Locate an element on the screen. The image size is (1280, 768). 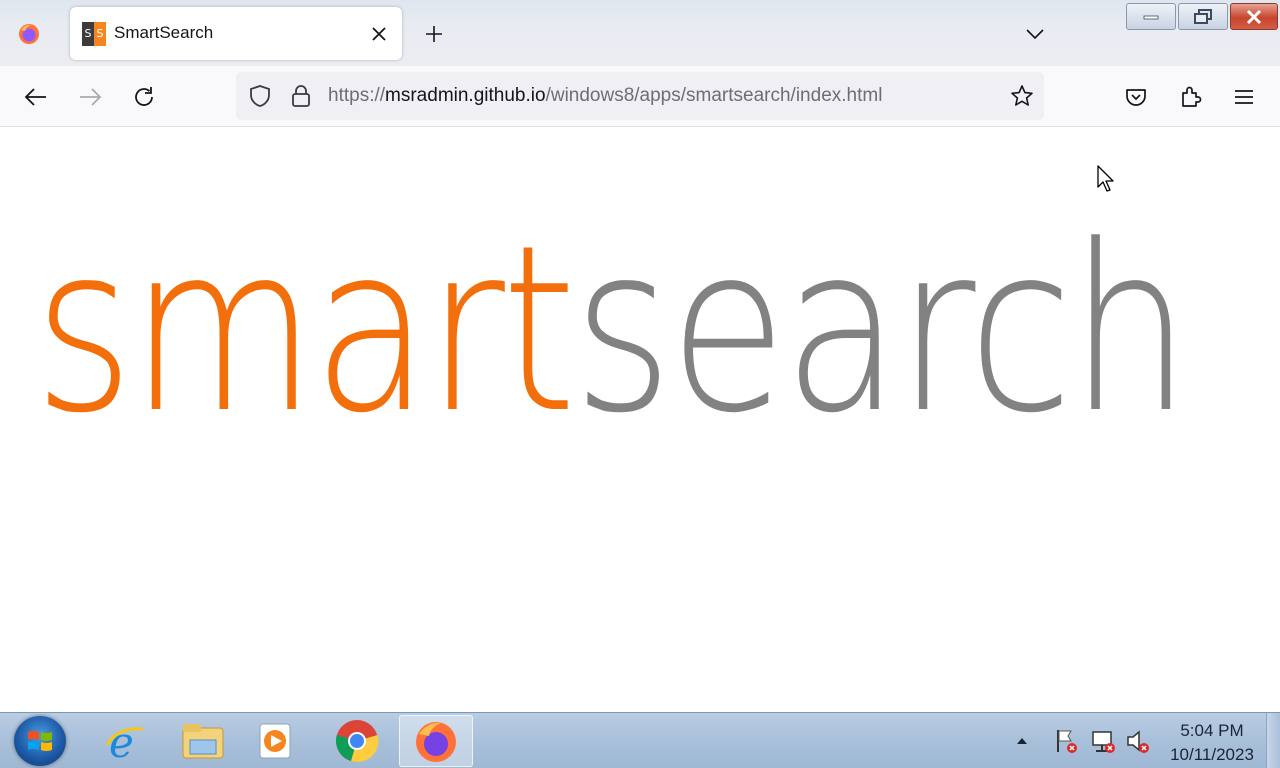
chrome-icon is located at coordinates (357, 741).